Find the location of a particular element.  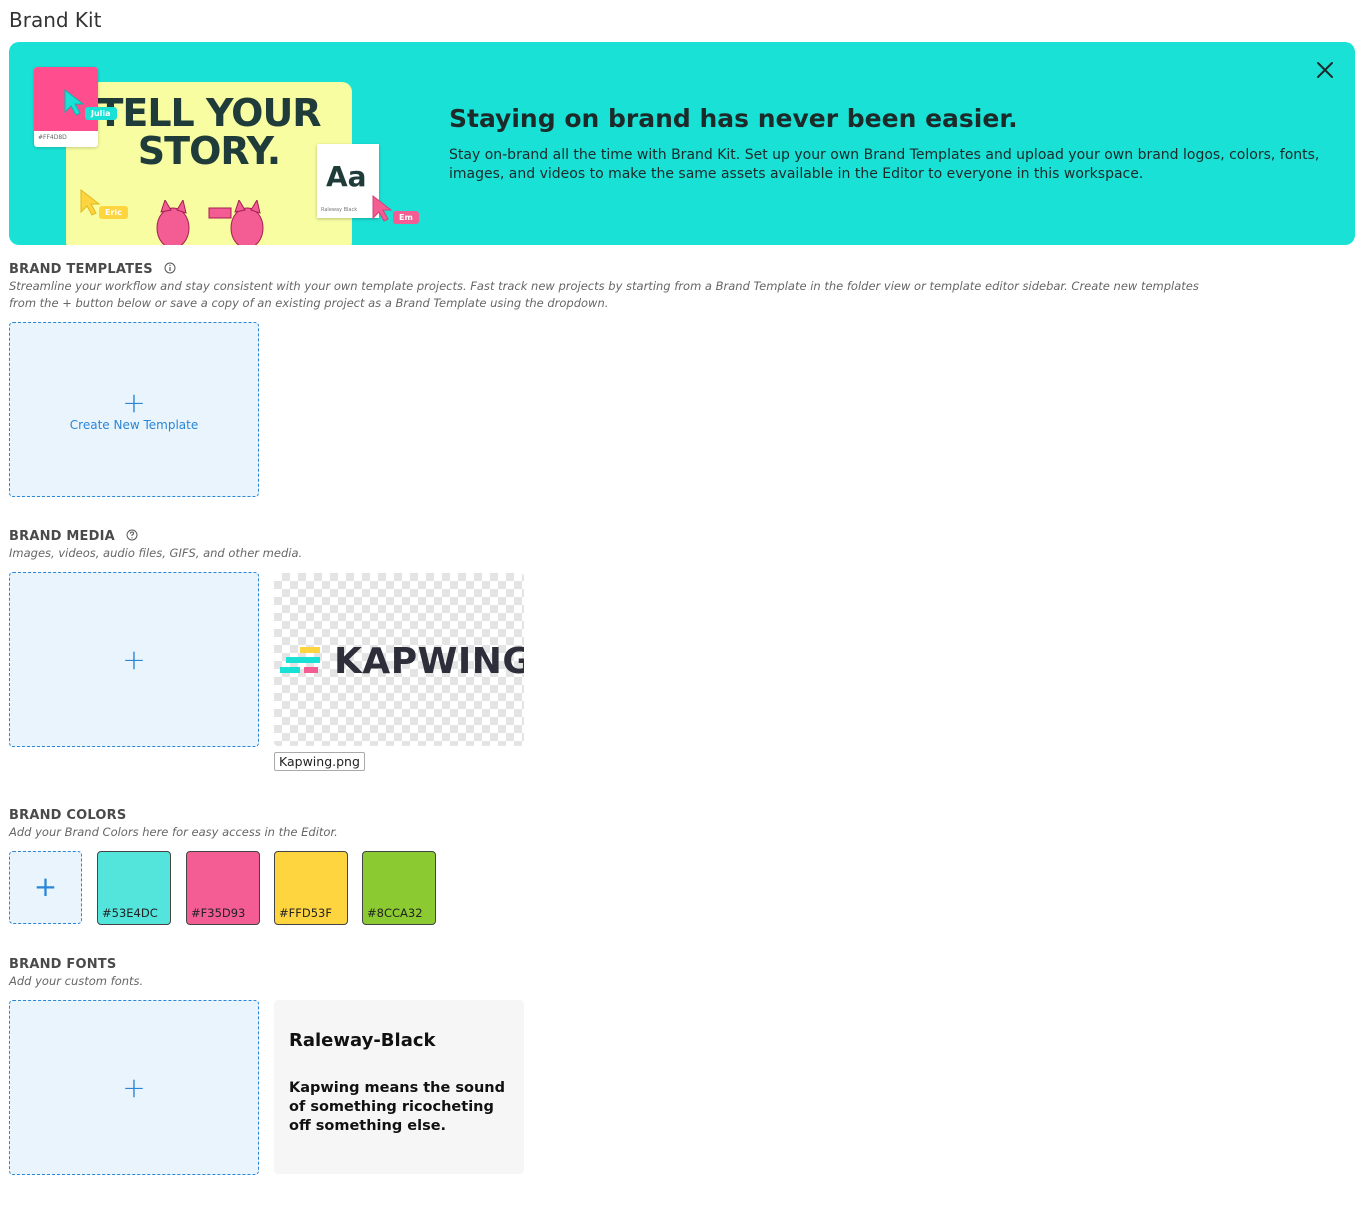

kapwing-logo: KAPWING is located at coordinates (402, 661).